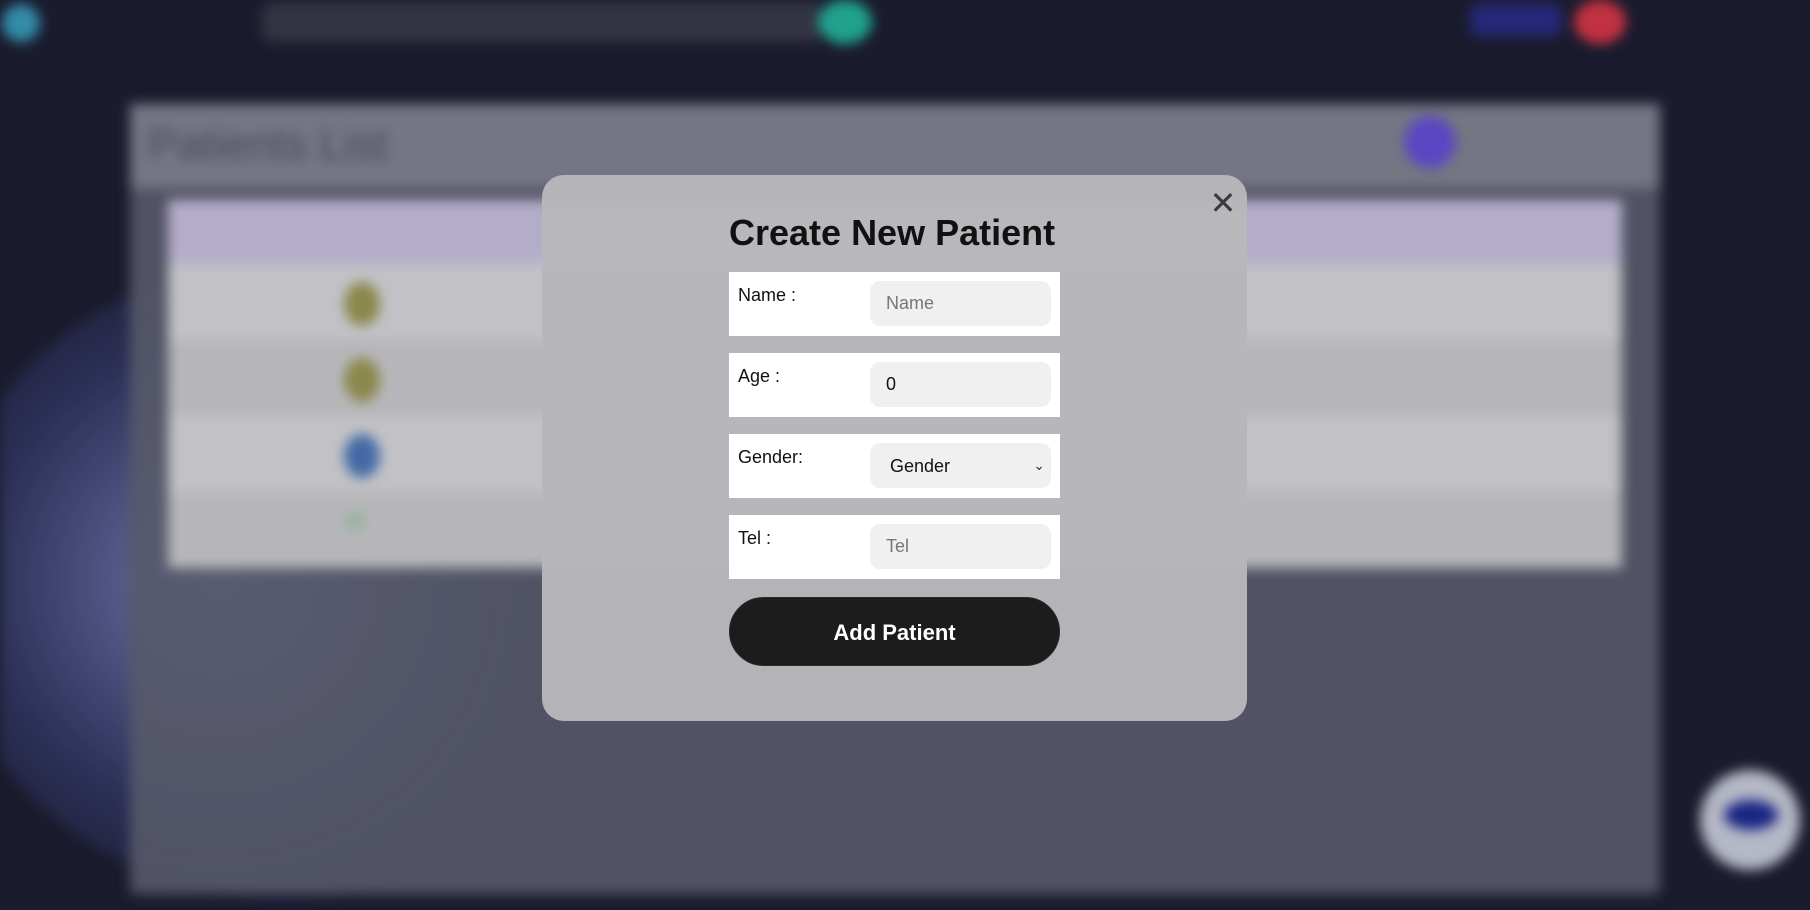 This screenshot has width=1810, height=910. I want to click on gender-field-row: Gender: Gender ⌄, so click(894, 466).